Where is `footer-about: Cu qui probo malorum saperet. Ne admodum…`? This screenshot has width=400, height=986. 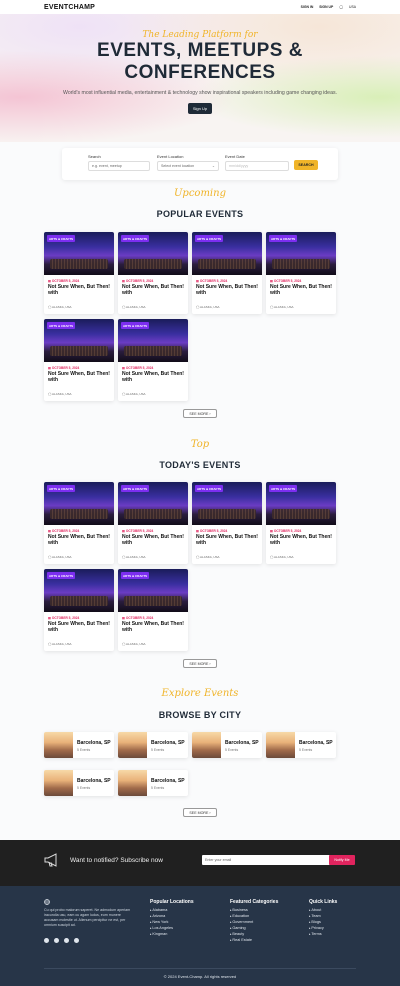 footer-about: Cu qui probo malorum saperet. Ne admodum… is located at coordinates (87, 917).